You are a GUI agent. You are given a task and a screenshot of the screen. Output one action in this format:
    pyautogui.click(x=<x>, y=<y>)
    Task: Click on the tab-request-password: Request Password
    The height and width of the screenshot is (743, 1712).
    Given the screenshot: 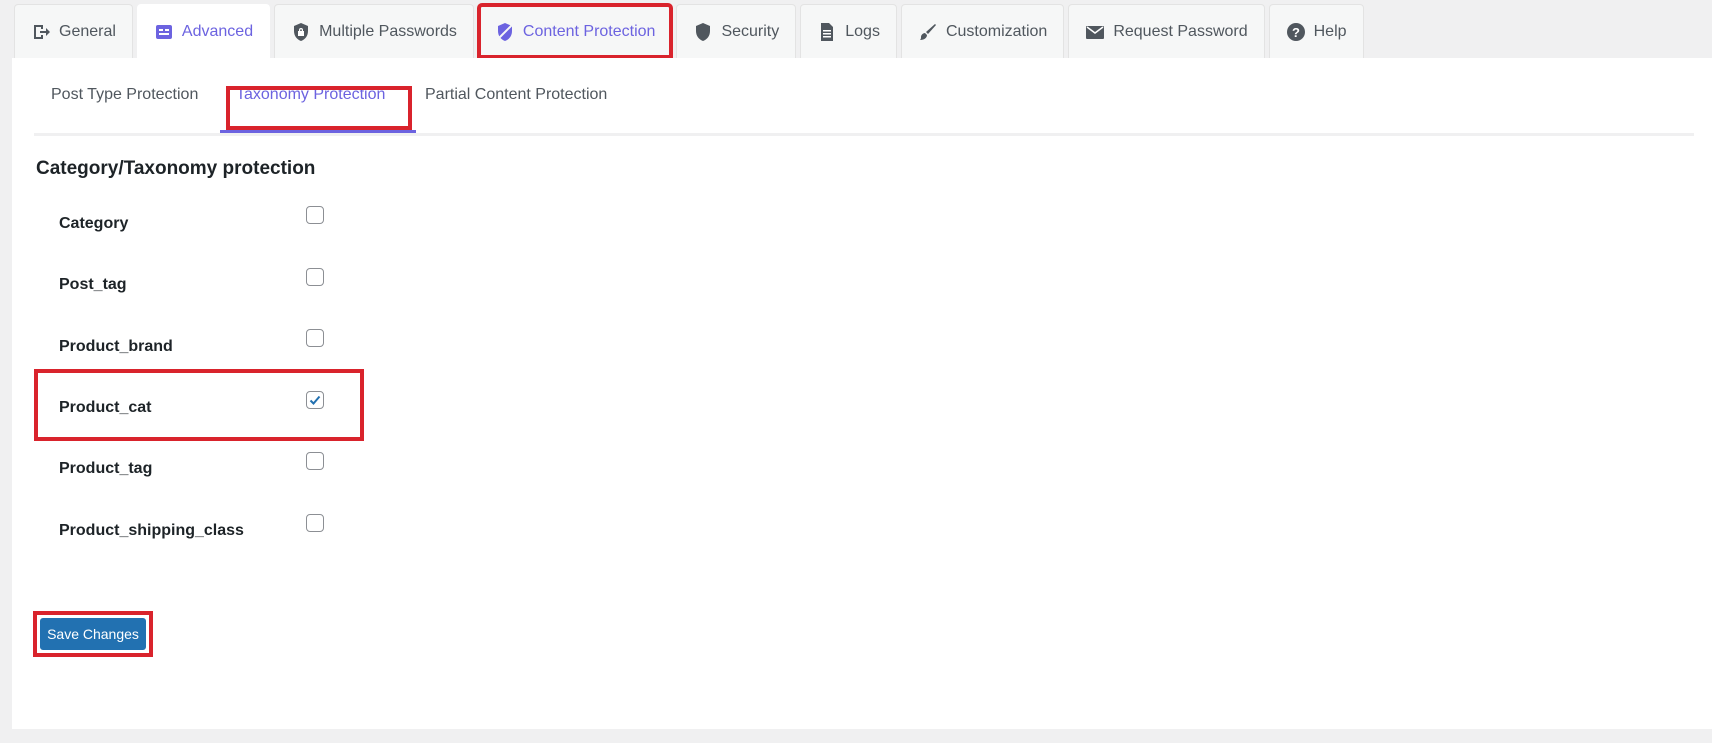 What is the action you would take?
    pyautogui.click(x=1166, y=31)
    